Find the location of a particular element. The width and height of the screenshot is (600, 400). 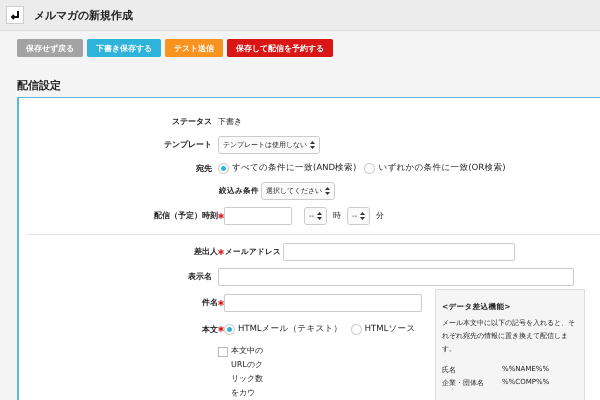

field-label: 差出人 is located at coordinates (205, 251).